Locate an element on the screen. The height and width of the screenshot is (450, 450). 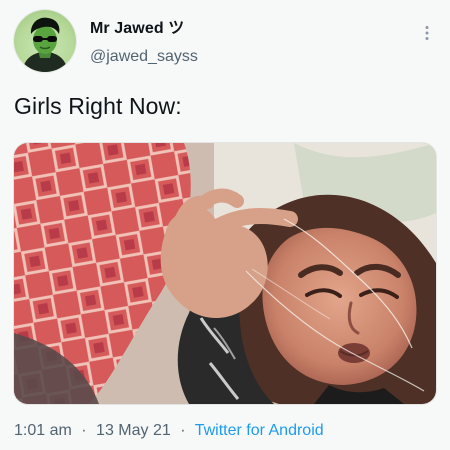
more-options-button is located at coordinates (427, 33).